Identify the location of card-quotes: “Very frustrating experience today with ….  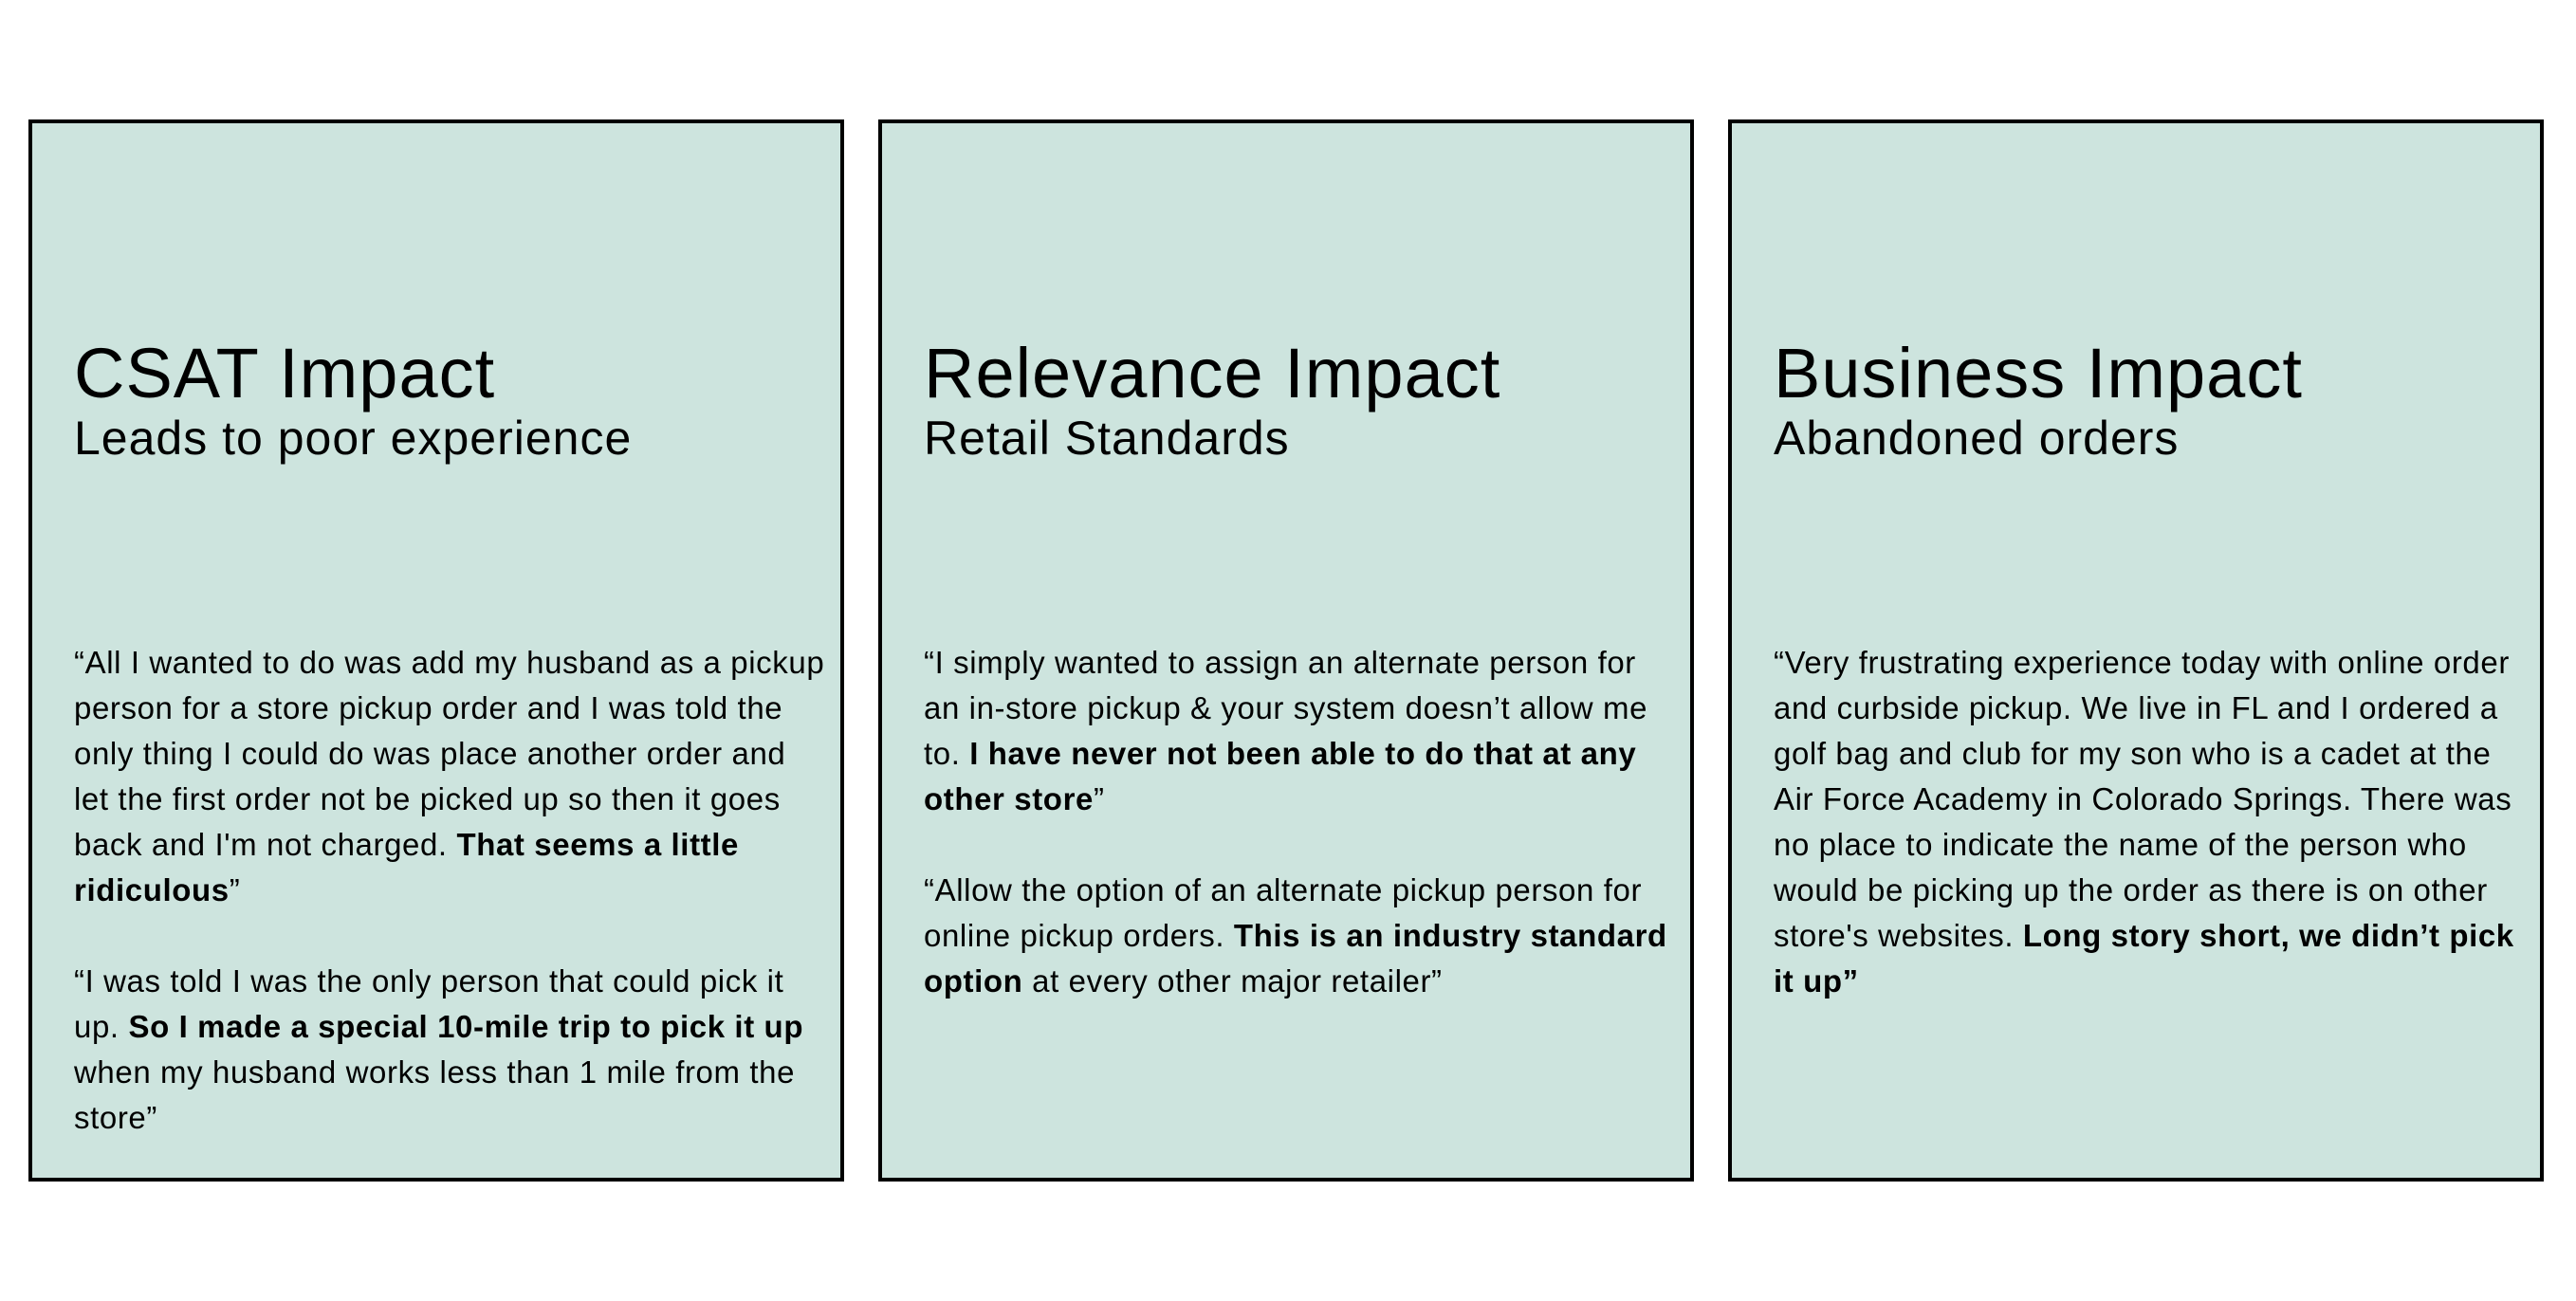
(2151, 822).